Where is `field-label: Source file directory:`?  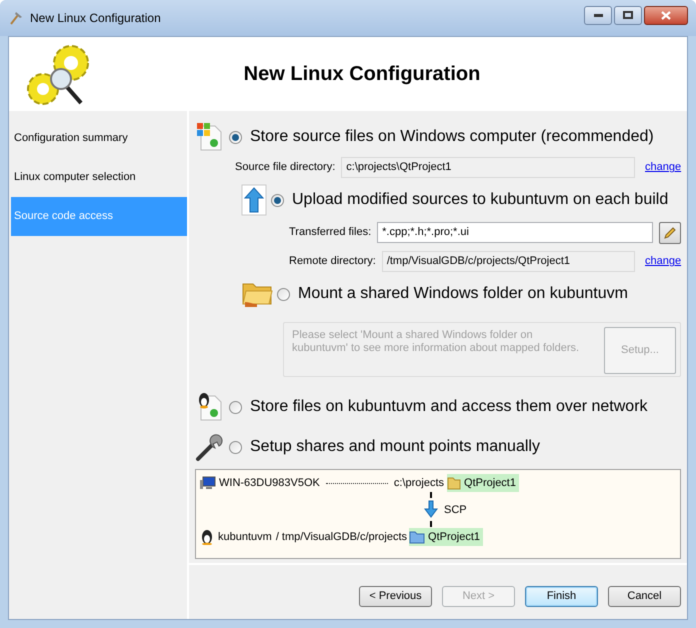
field-label: Source file directory: is located at coordinates (285, 168).